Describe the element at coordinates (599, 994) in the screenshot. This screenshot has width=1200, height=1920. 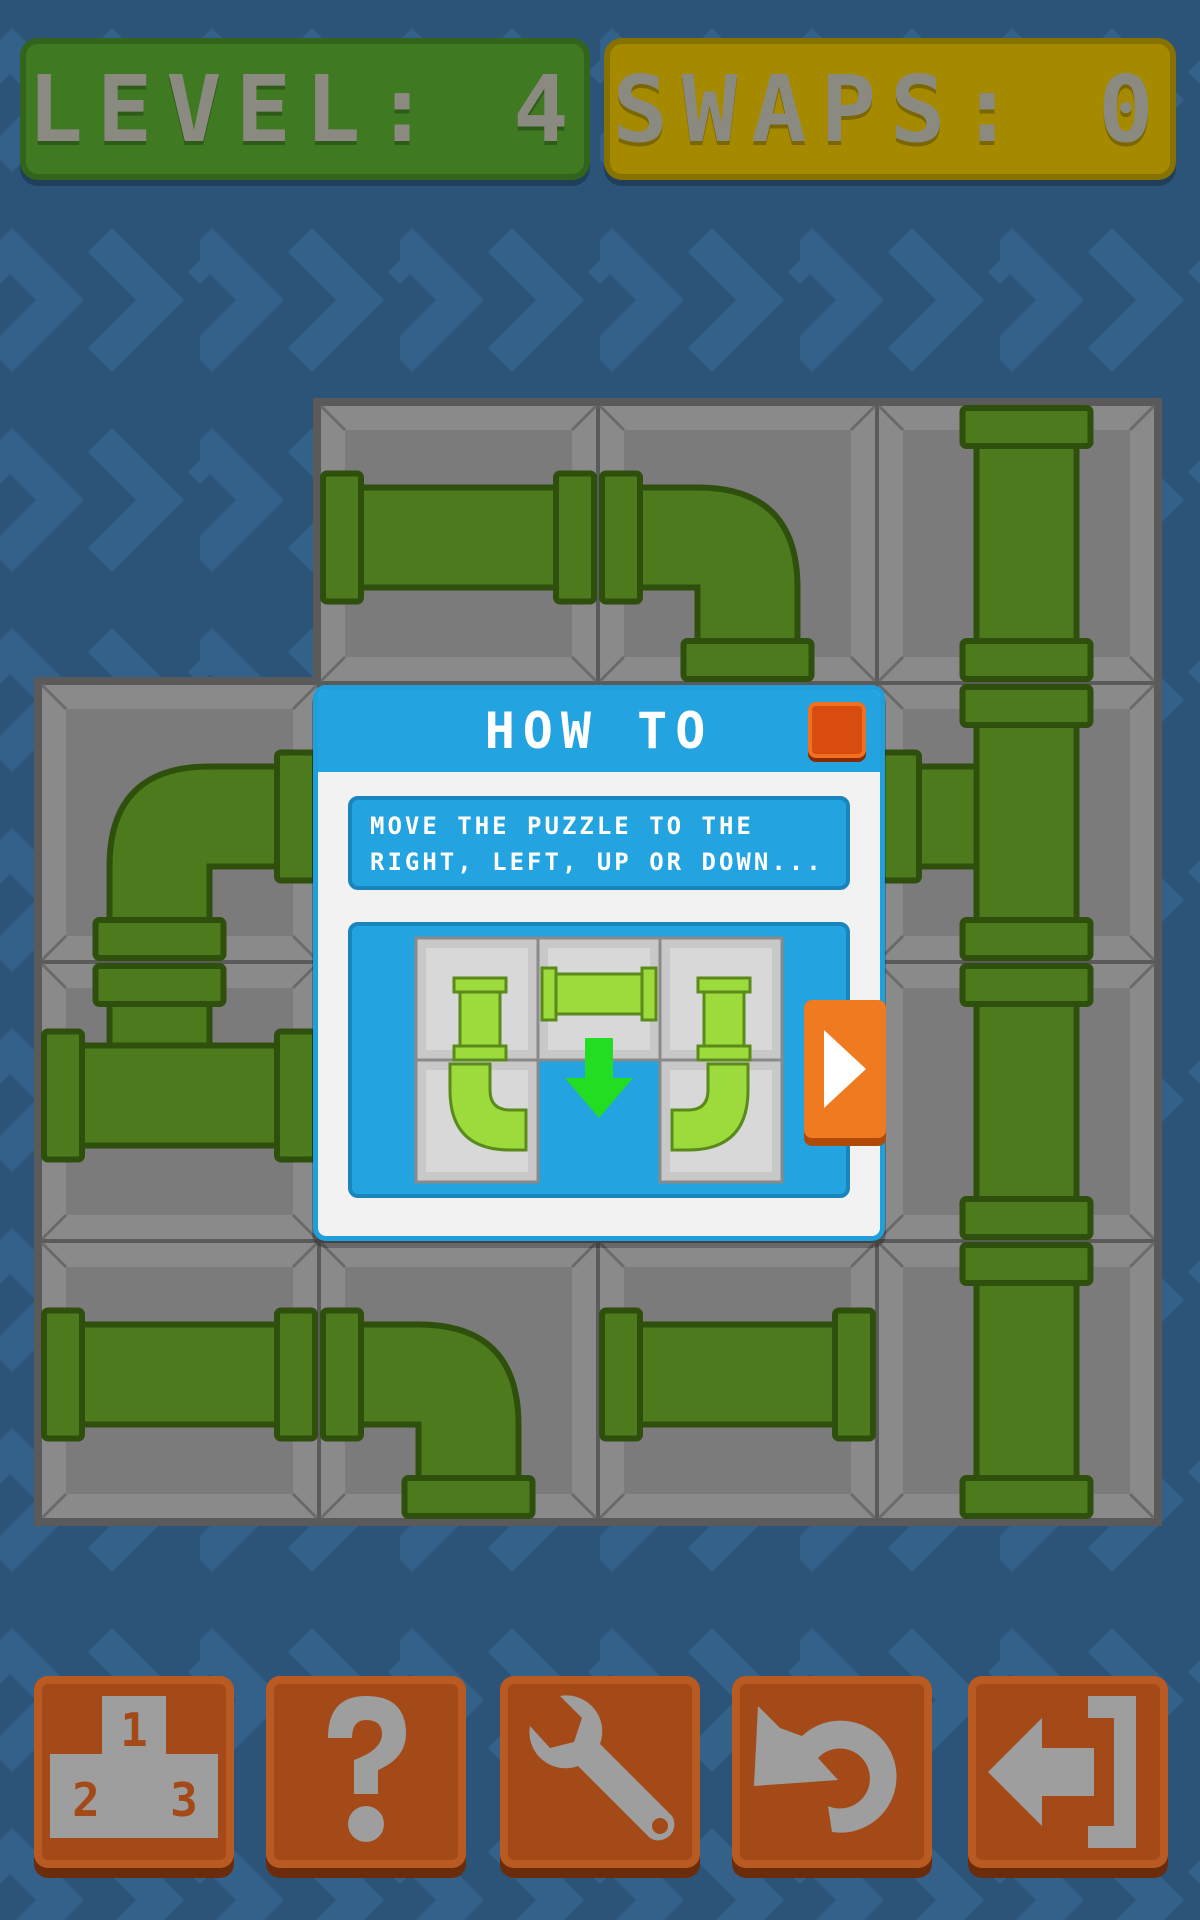
I see `demo-pipe` at that location.